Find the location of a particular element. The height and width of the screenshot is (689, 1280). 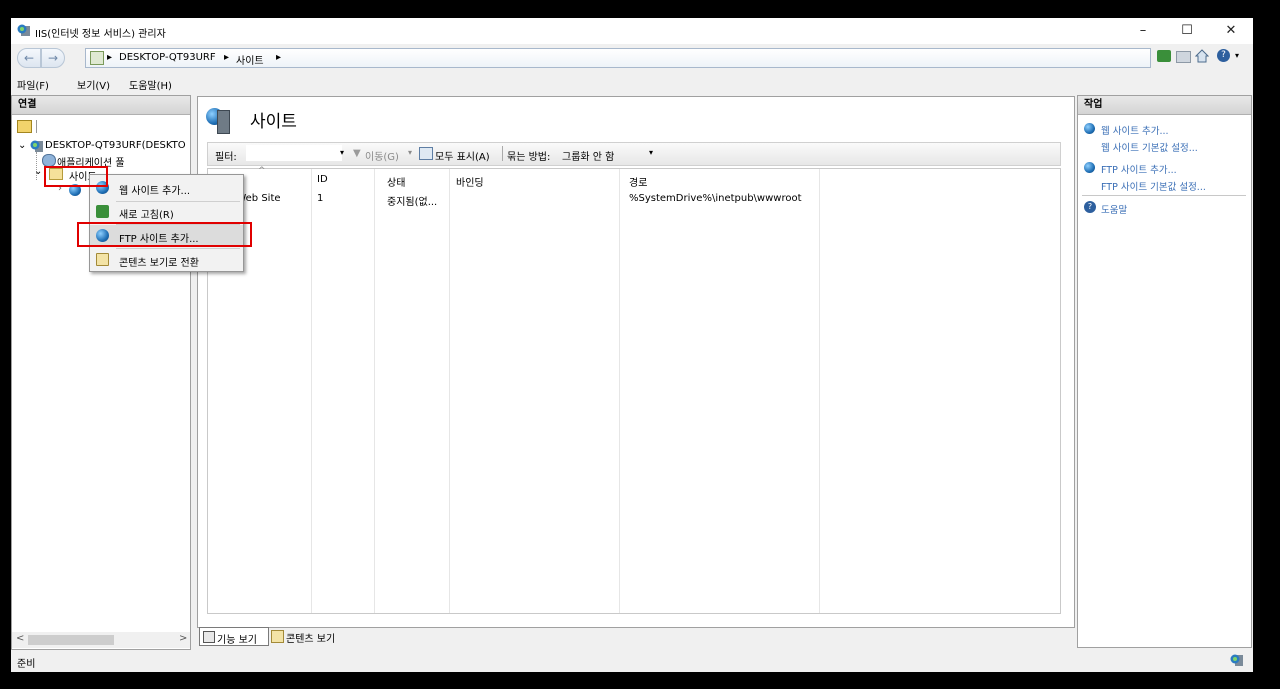

context-switch-to-content-view-label: 콘텐츠 보기로 전환 is located at coordinates (159, 263).